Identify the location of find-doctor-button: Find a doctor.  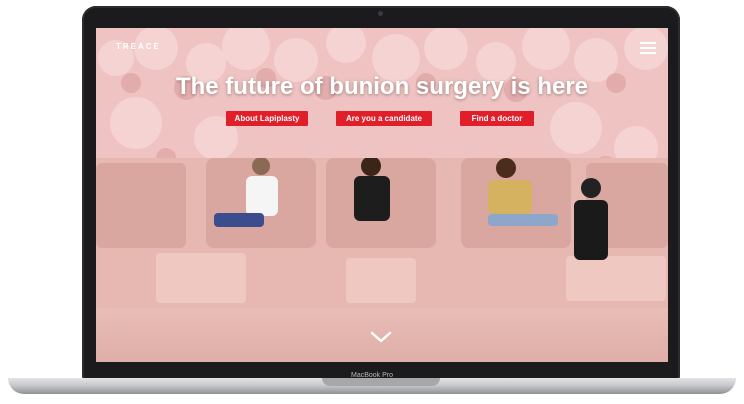
(497, 118).